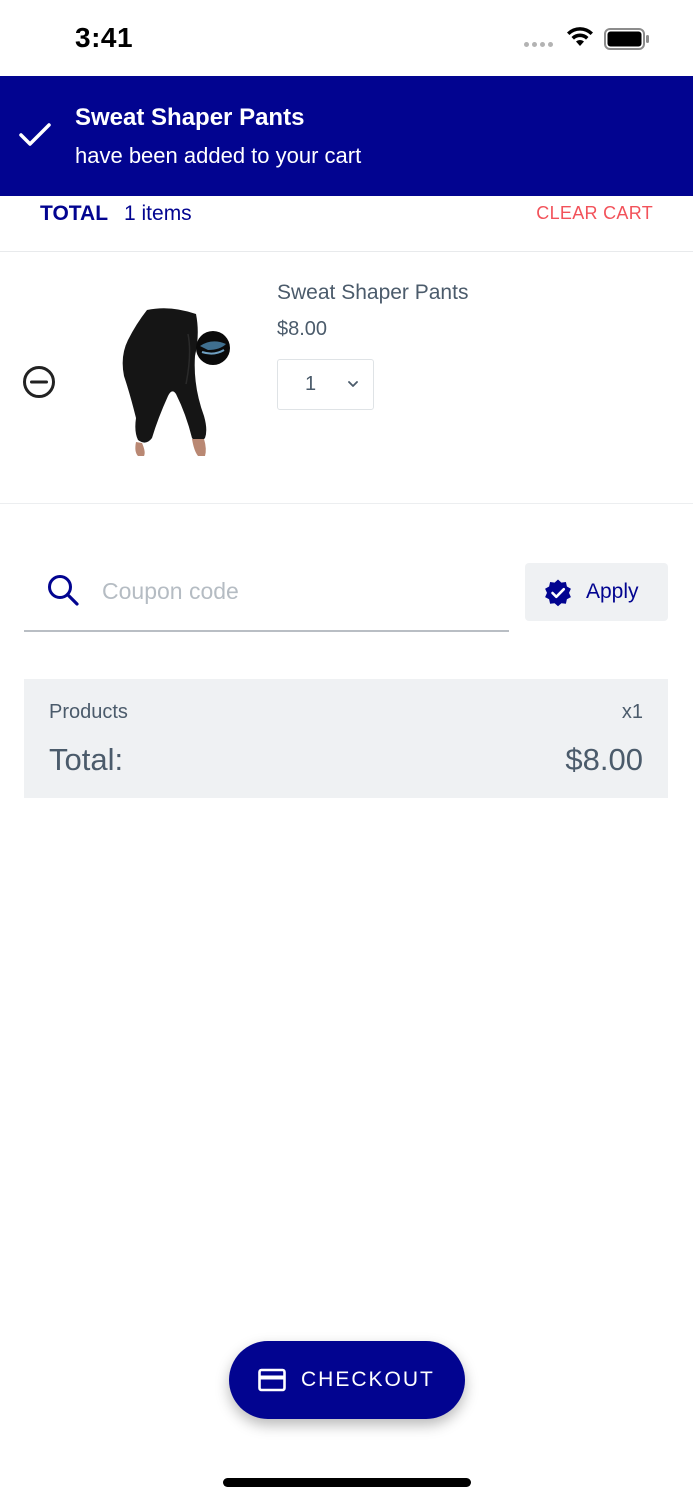 The image size is (693, 1500). Describe the element at coordinates (373, 292) in the screenshot. I see `product-name: Sweat Shaper Pants` at that location.